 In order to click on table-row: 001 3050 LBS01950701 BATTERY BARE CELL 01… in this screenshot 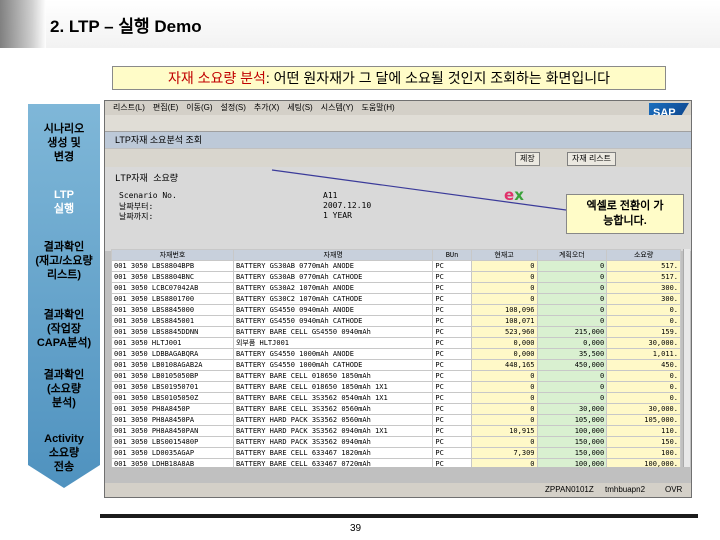, I will do `click(396, 387)`.